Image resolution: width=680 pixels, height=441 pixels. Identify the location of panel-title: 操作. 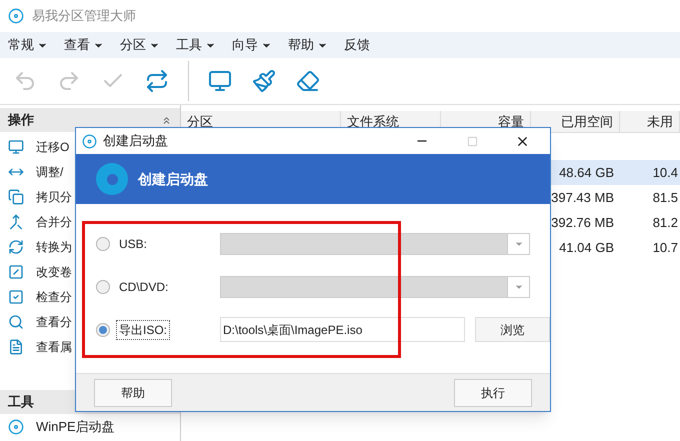
(21, 120).